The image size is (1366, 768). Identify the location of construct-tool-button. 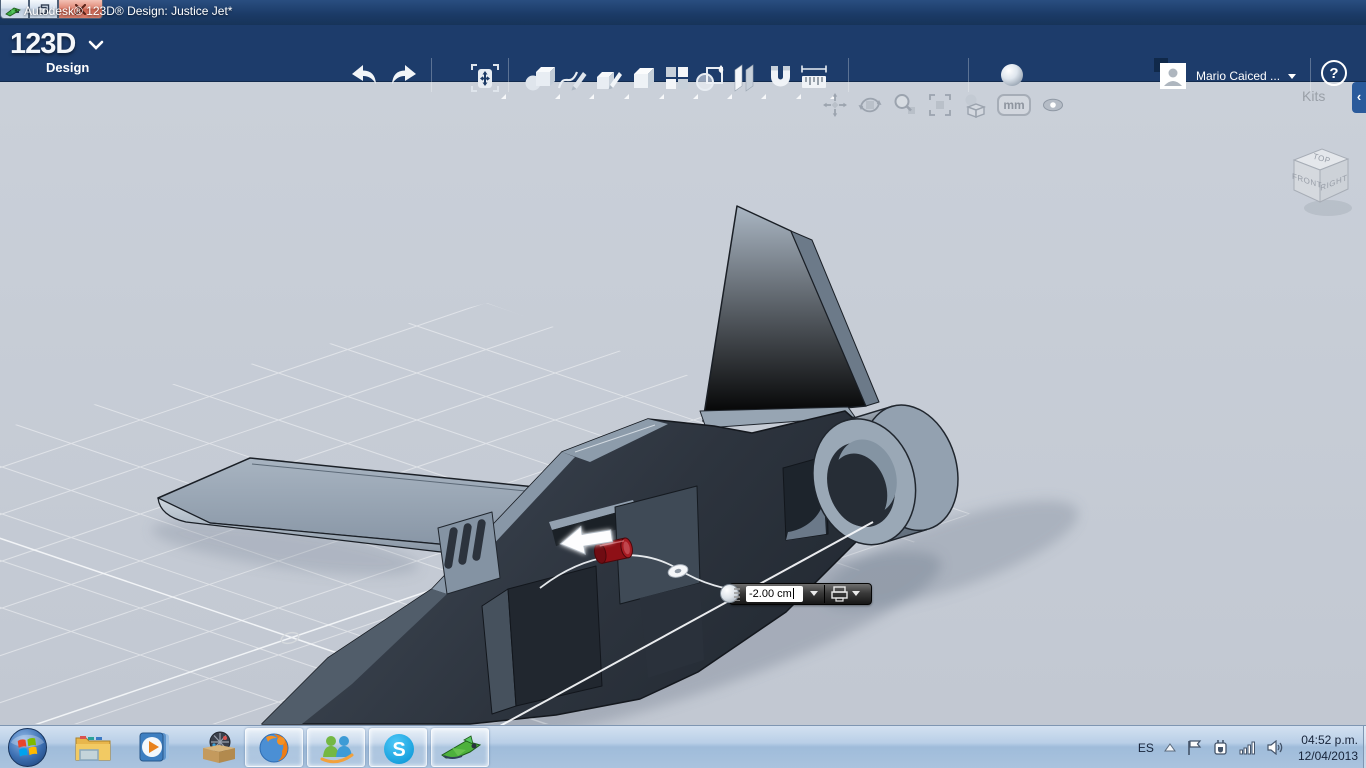
(610, 80).